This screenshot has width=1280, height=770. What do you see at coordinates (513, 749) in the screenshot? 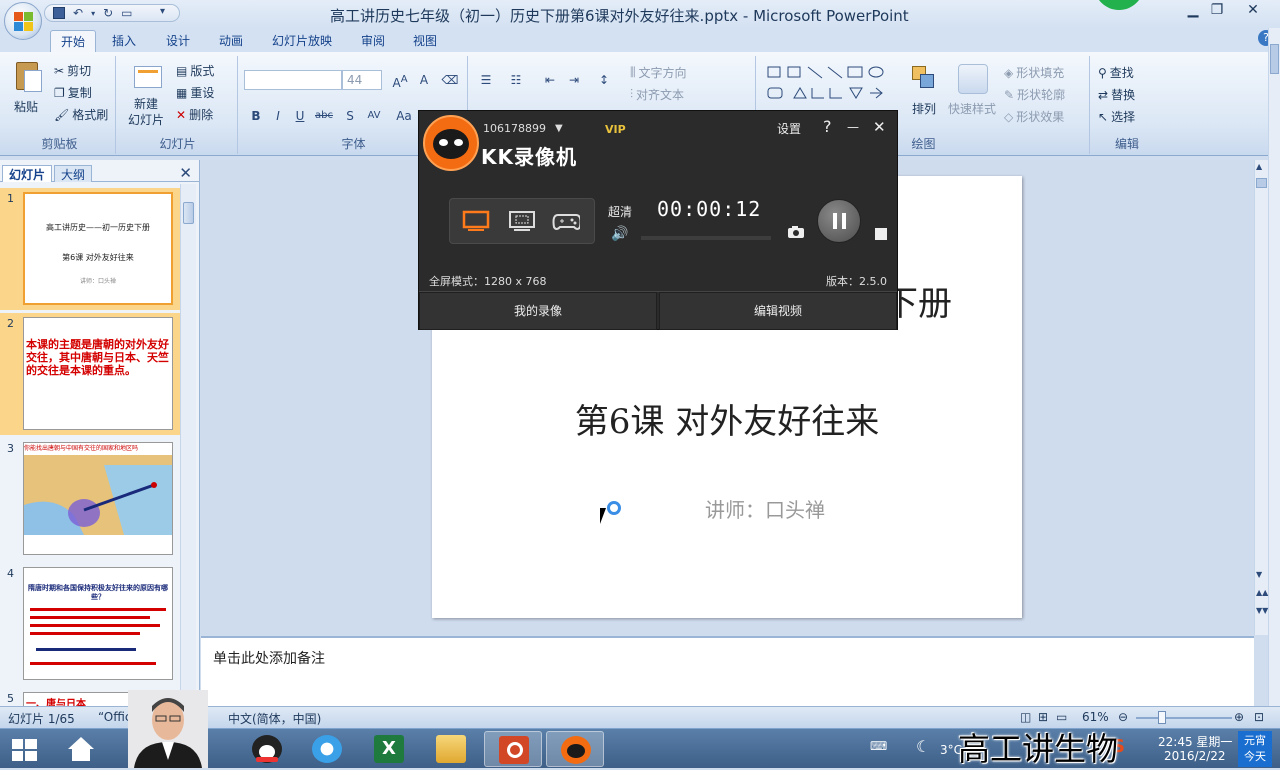
I see `taskbar-powerpoint` at bounding box center [513, 749].